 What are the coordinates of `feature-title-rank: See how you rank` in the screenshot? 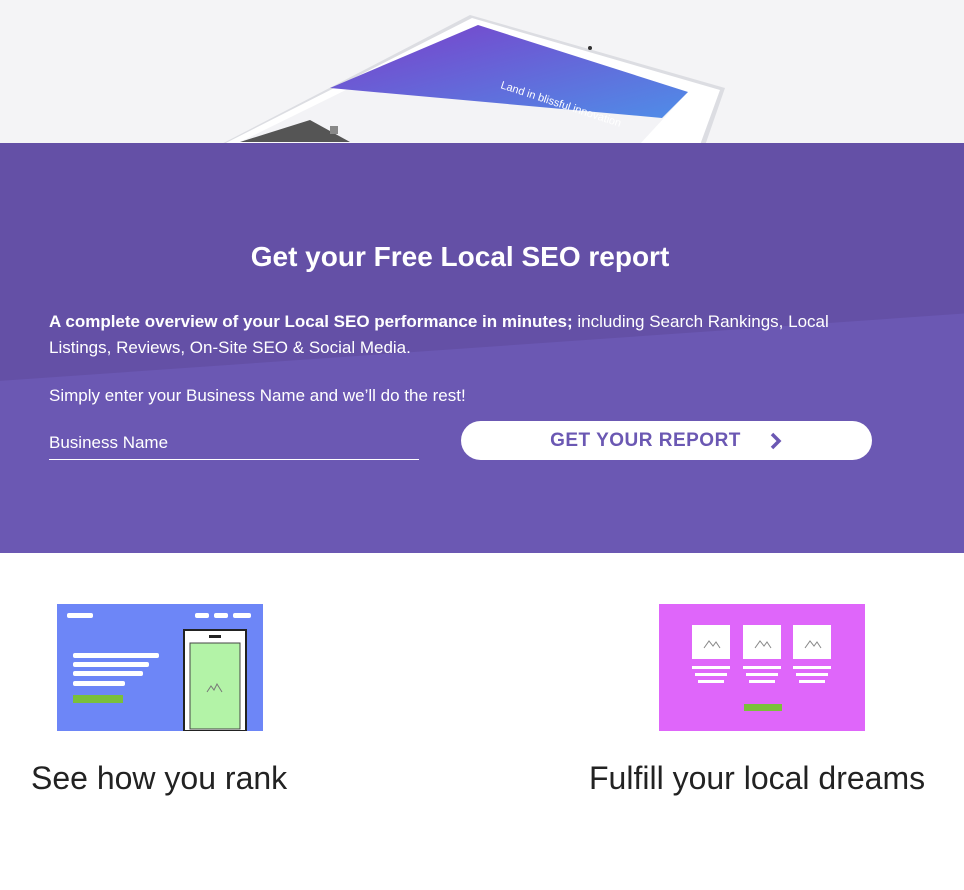 It's located at (159, 778).